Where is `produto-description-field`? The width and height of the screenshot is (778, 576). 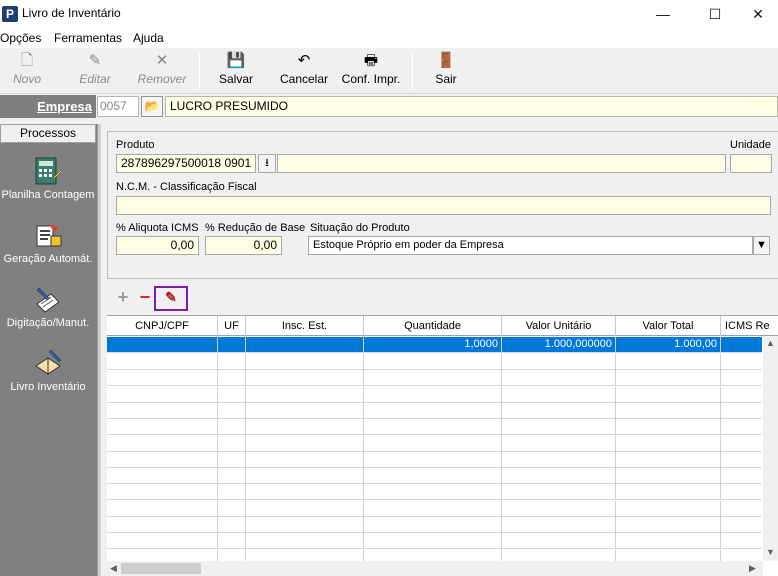
produto-description-field is located at coordinates (501, 163).